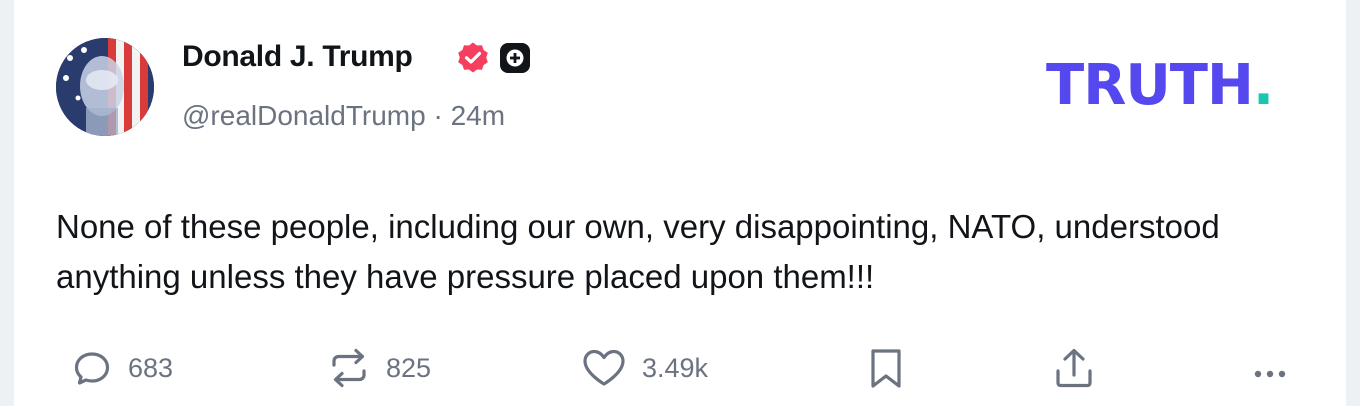  What do you see at coordinates (121, 368) in the screenshot?
I see `reply-button: 683` at bounding box center [121, 368].